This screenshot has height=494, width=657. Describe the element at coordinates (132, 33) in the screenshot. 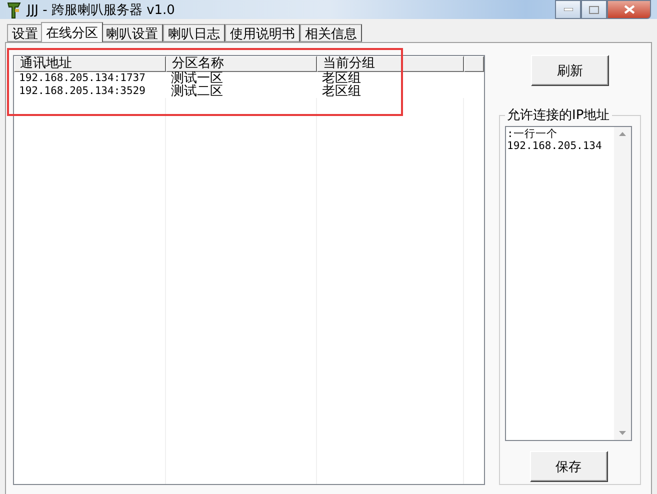

I see `tab: 喇叭设置` at that location.